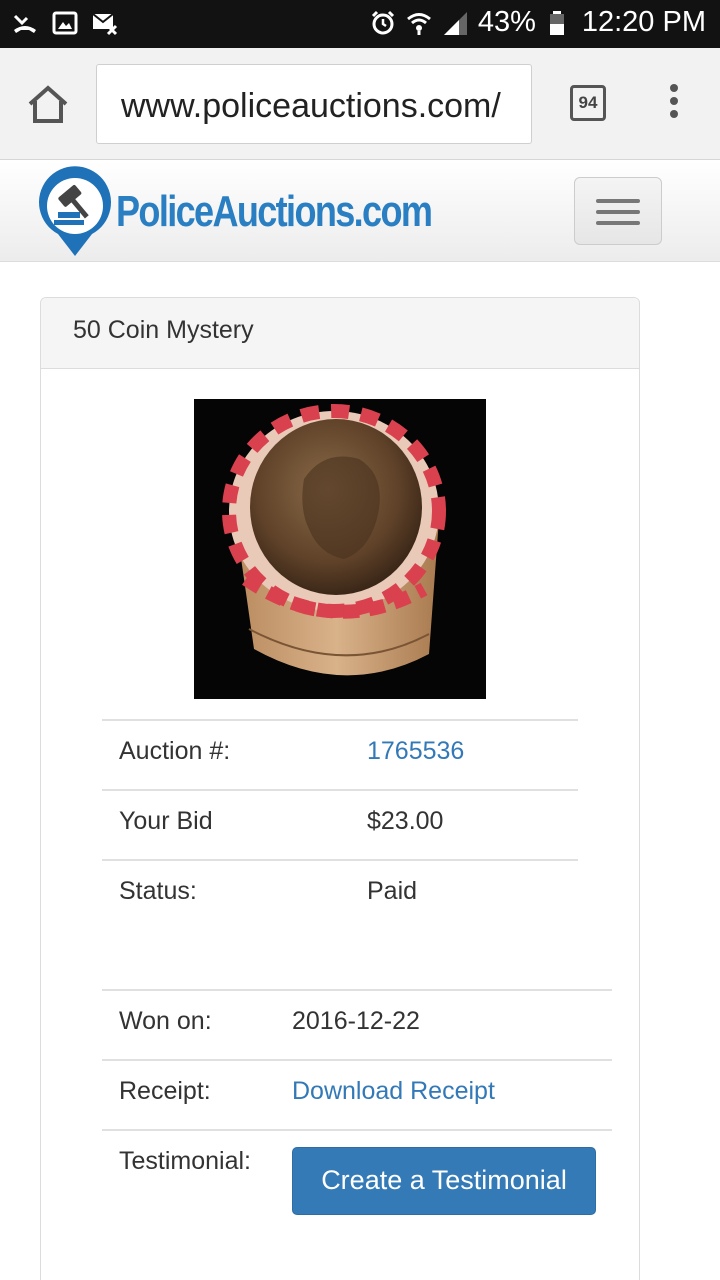 This screenshot has width=720, height=1280. What do you see at coordinates (360, 24) in the screenshot?
I see `status-bar: 43% 12:20 PM` at bounding box center [360, 24].